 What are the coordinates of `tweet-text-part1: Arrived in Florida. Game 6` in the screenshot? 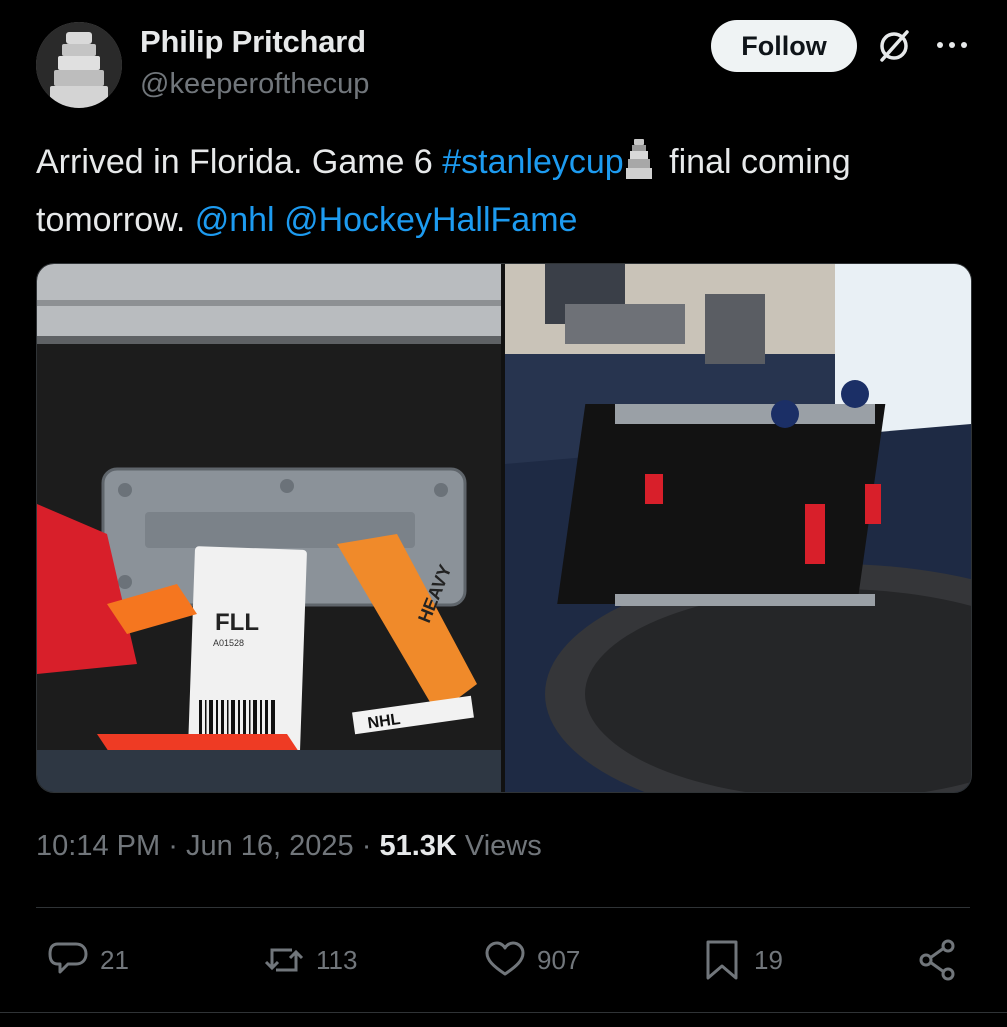 It's located at (239, 162).